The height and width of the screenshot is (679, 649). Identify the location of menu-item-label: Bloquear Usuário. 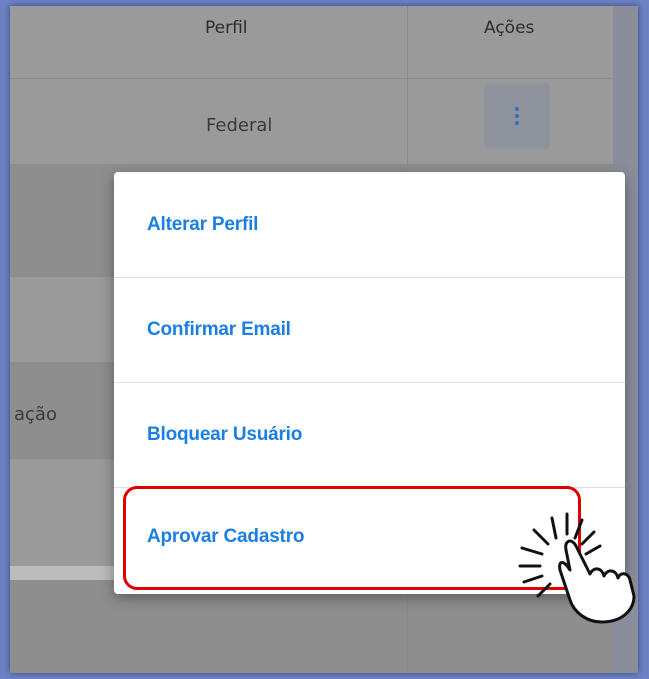
(225, 434).